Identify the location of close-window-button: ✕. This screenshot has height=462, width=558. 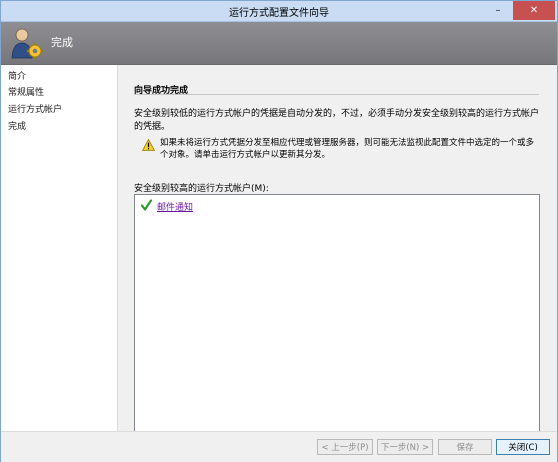
(534, 10).